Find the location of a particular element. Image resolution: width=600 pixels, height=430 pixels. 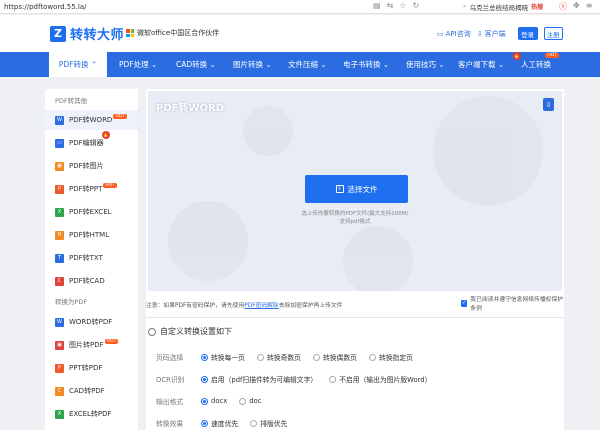

sidebar-item-pdf-to-image: ▣ PDF转图片 is located at coordinates (91, 166).